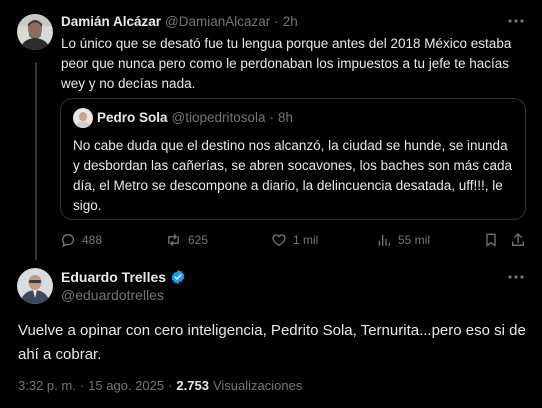 The height and width of the screenshot is (408, 542). Describe the element at coordinates (186, 240) in the screenshot. I see `repost-button: 625` at that location.